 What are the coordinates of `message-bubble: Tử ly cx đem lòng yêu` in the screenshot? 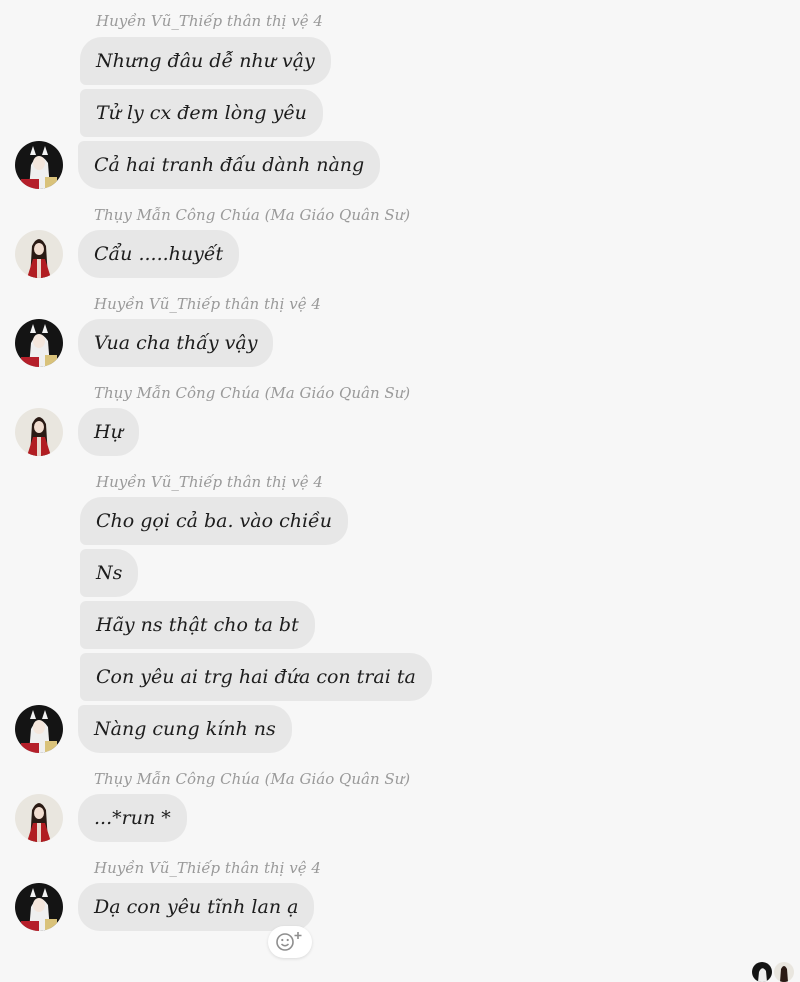 It's located at (201, 113).